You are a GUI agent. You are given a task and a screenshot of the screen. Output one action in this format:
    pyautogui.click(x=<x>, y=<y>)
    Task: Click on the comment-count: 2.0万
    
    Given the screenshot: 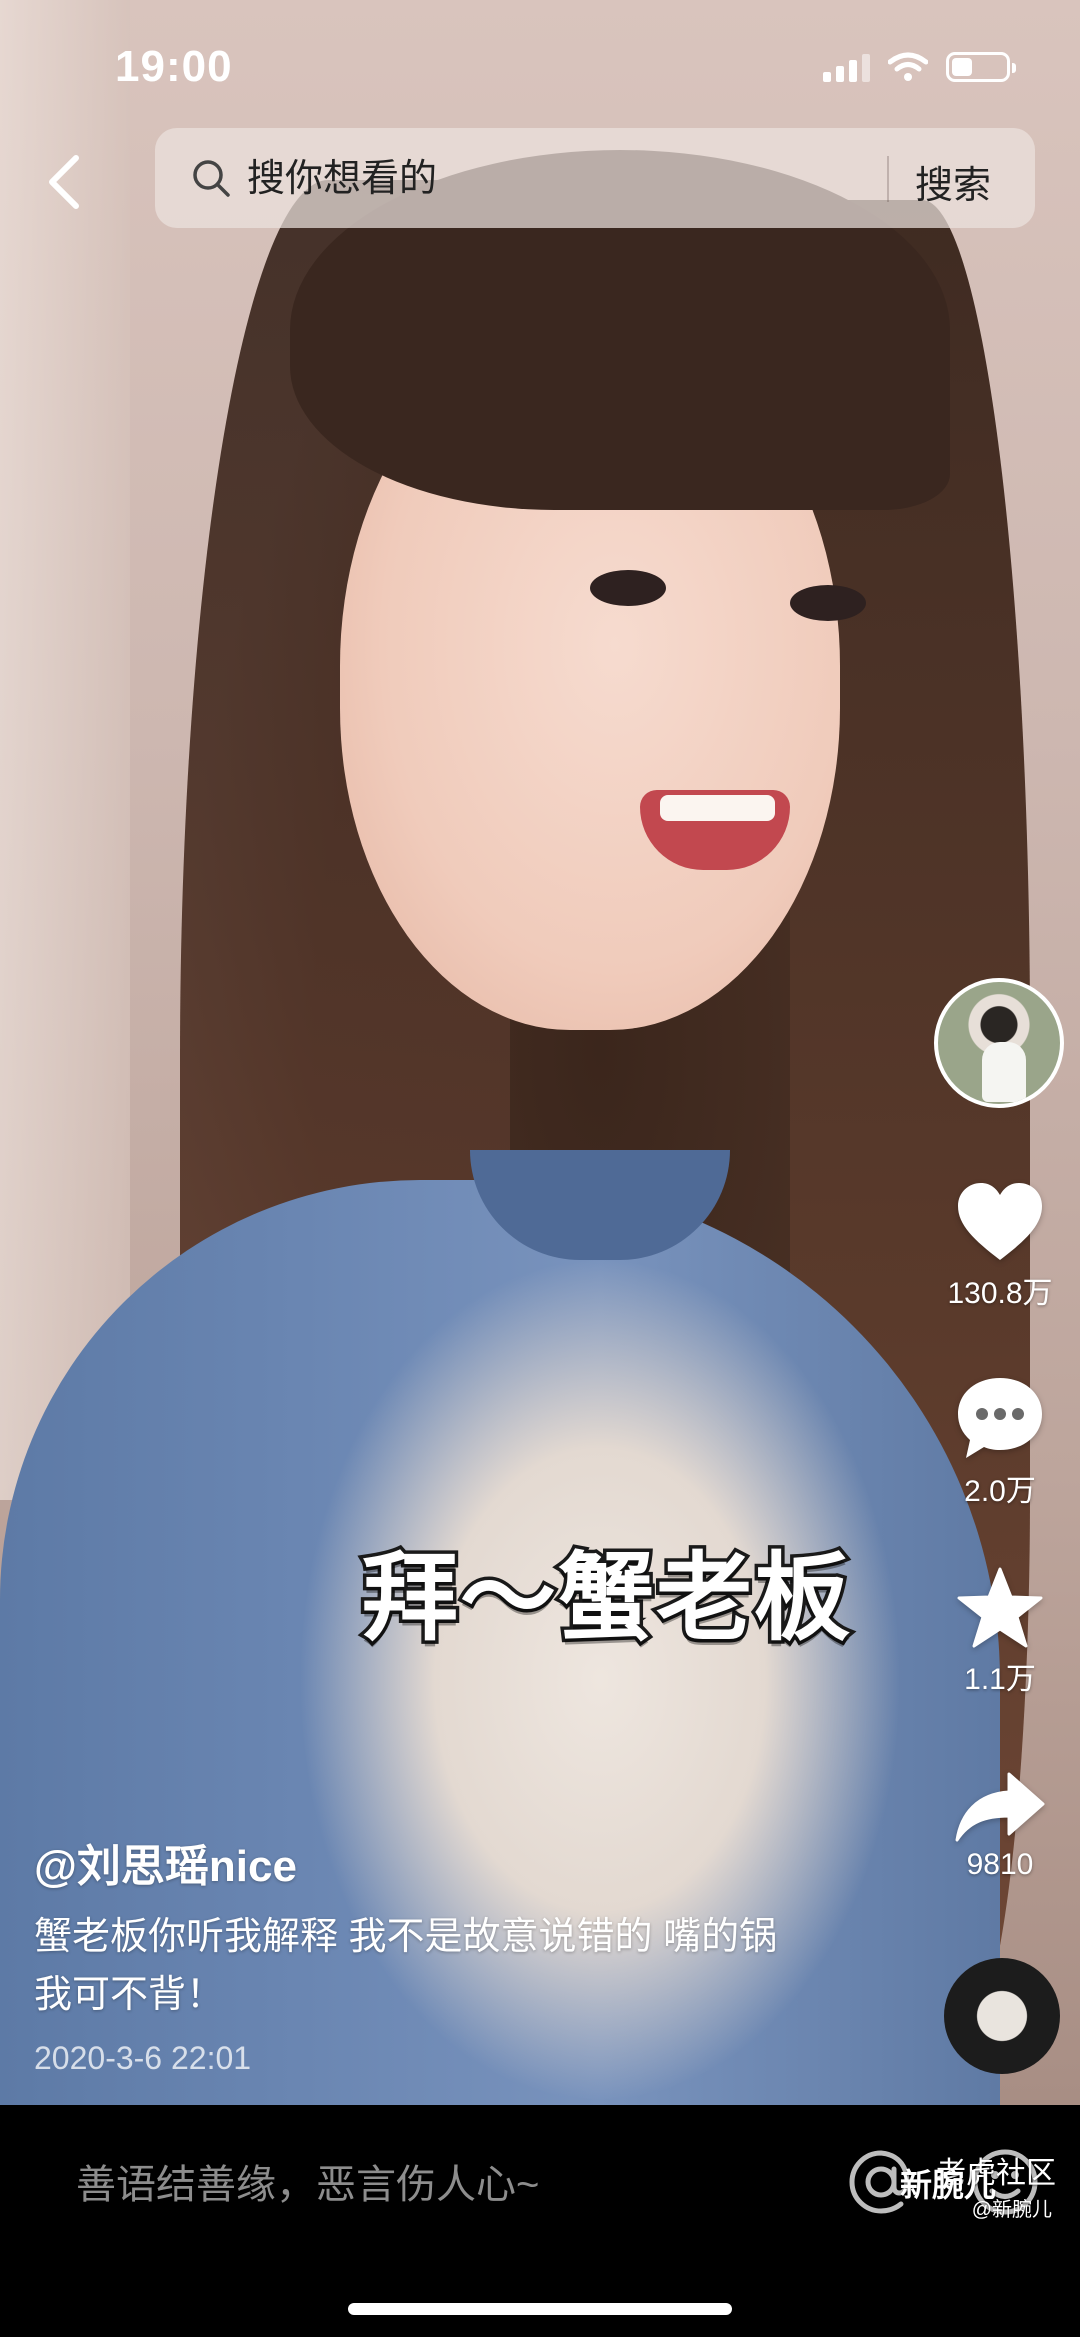 What is the action you would take?
    pyautogui.click(x=1000, y=1491)
    